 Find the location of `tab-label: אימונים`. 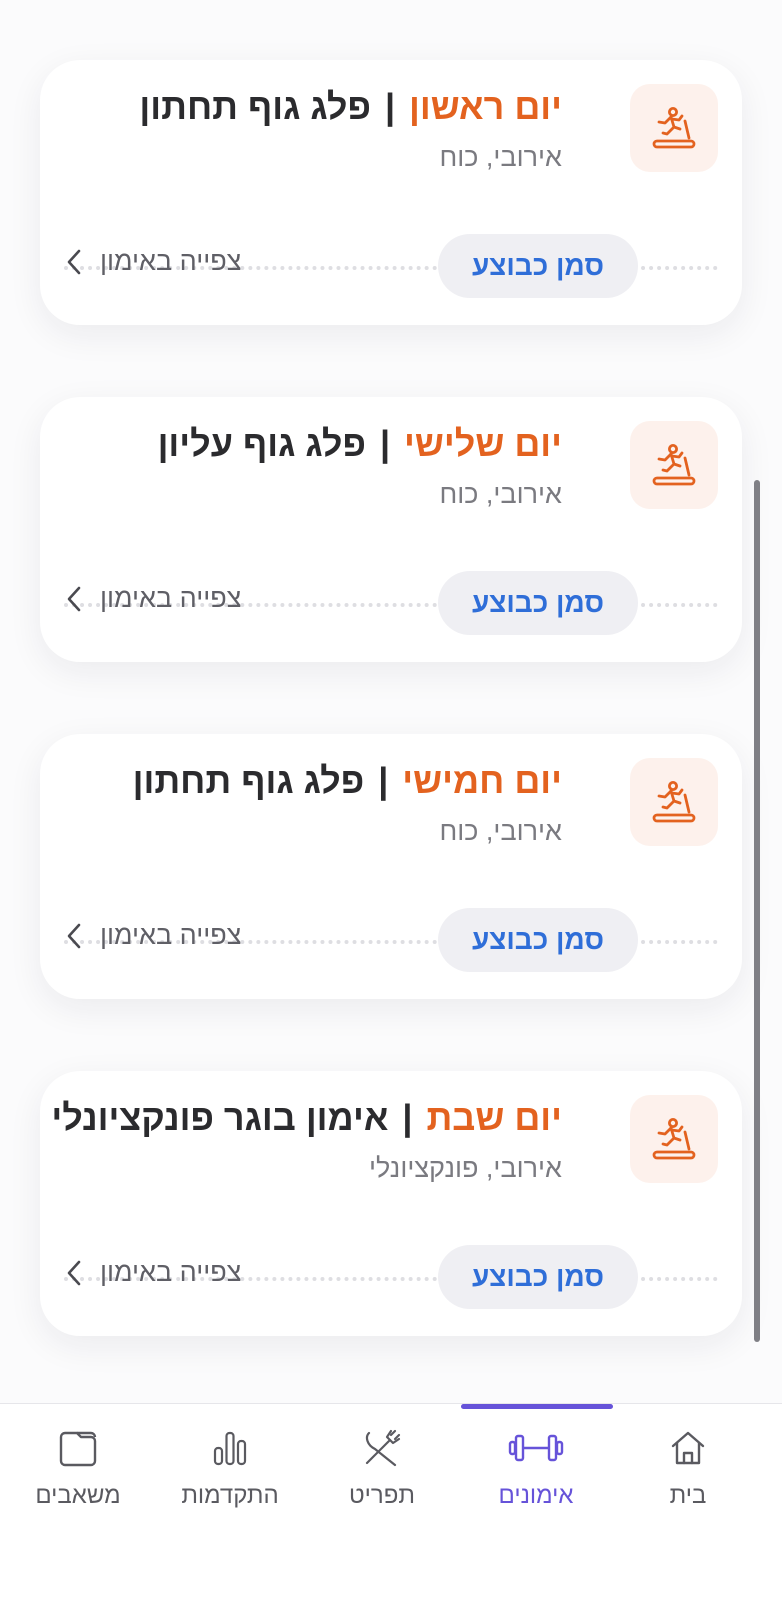

tab-label: אימונים is located at coordinates (536, 1495).